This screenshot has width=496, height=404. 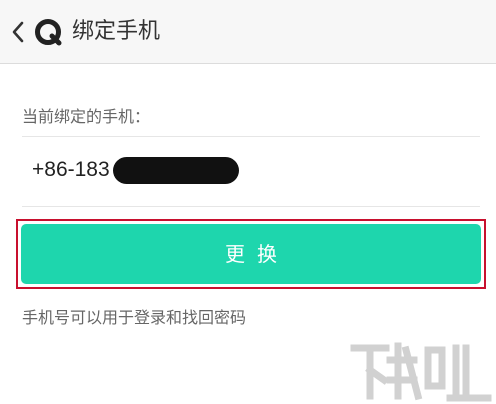 I want to click on change-phone-button: 更换, so click(x=251, y=254).